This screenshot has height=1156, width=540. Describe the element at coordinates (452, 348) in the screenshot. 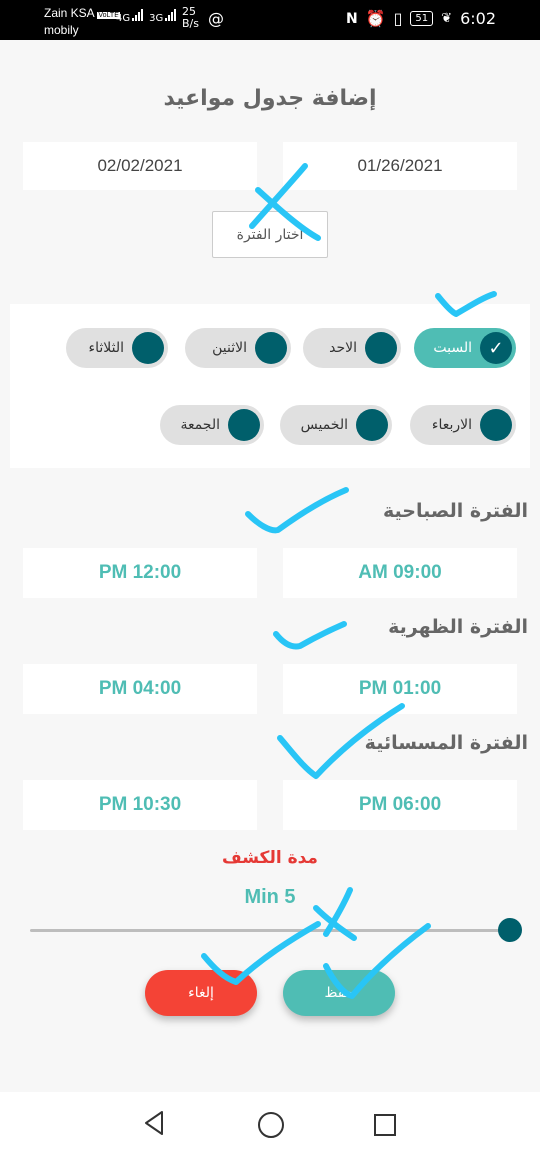

I see `day-label: السبت` at that location.